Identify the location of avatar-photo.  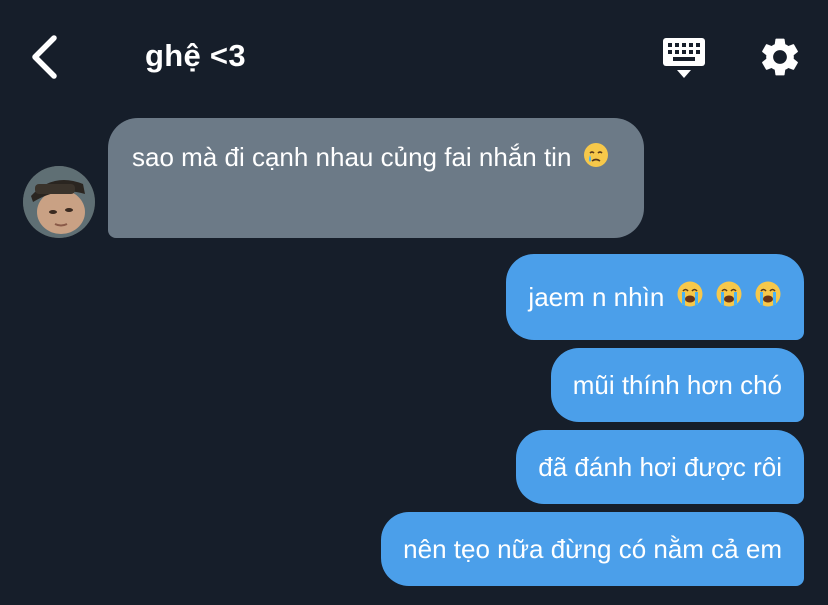
(59, 202).